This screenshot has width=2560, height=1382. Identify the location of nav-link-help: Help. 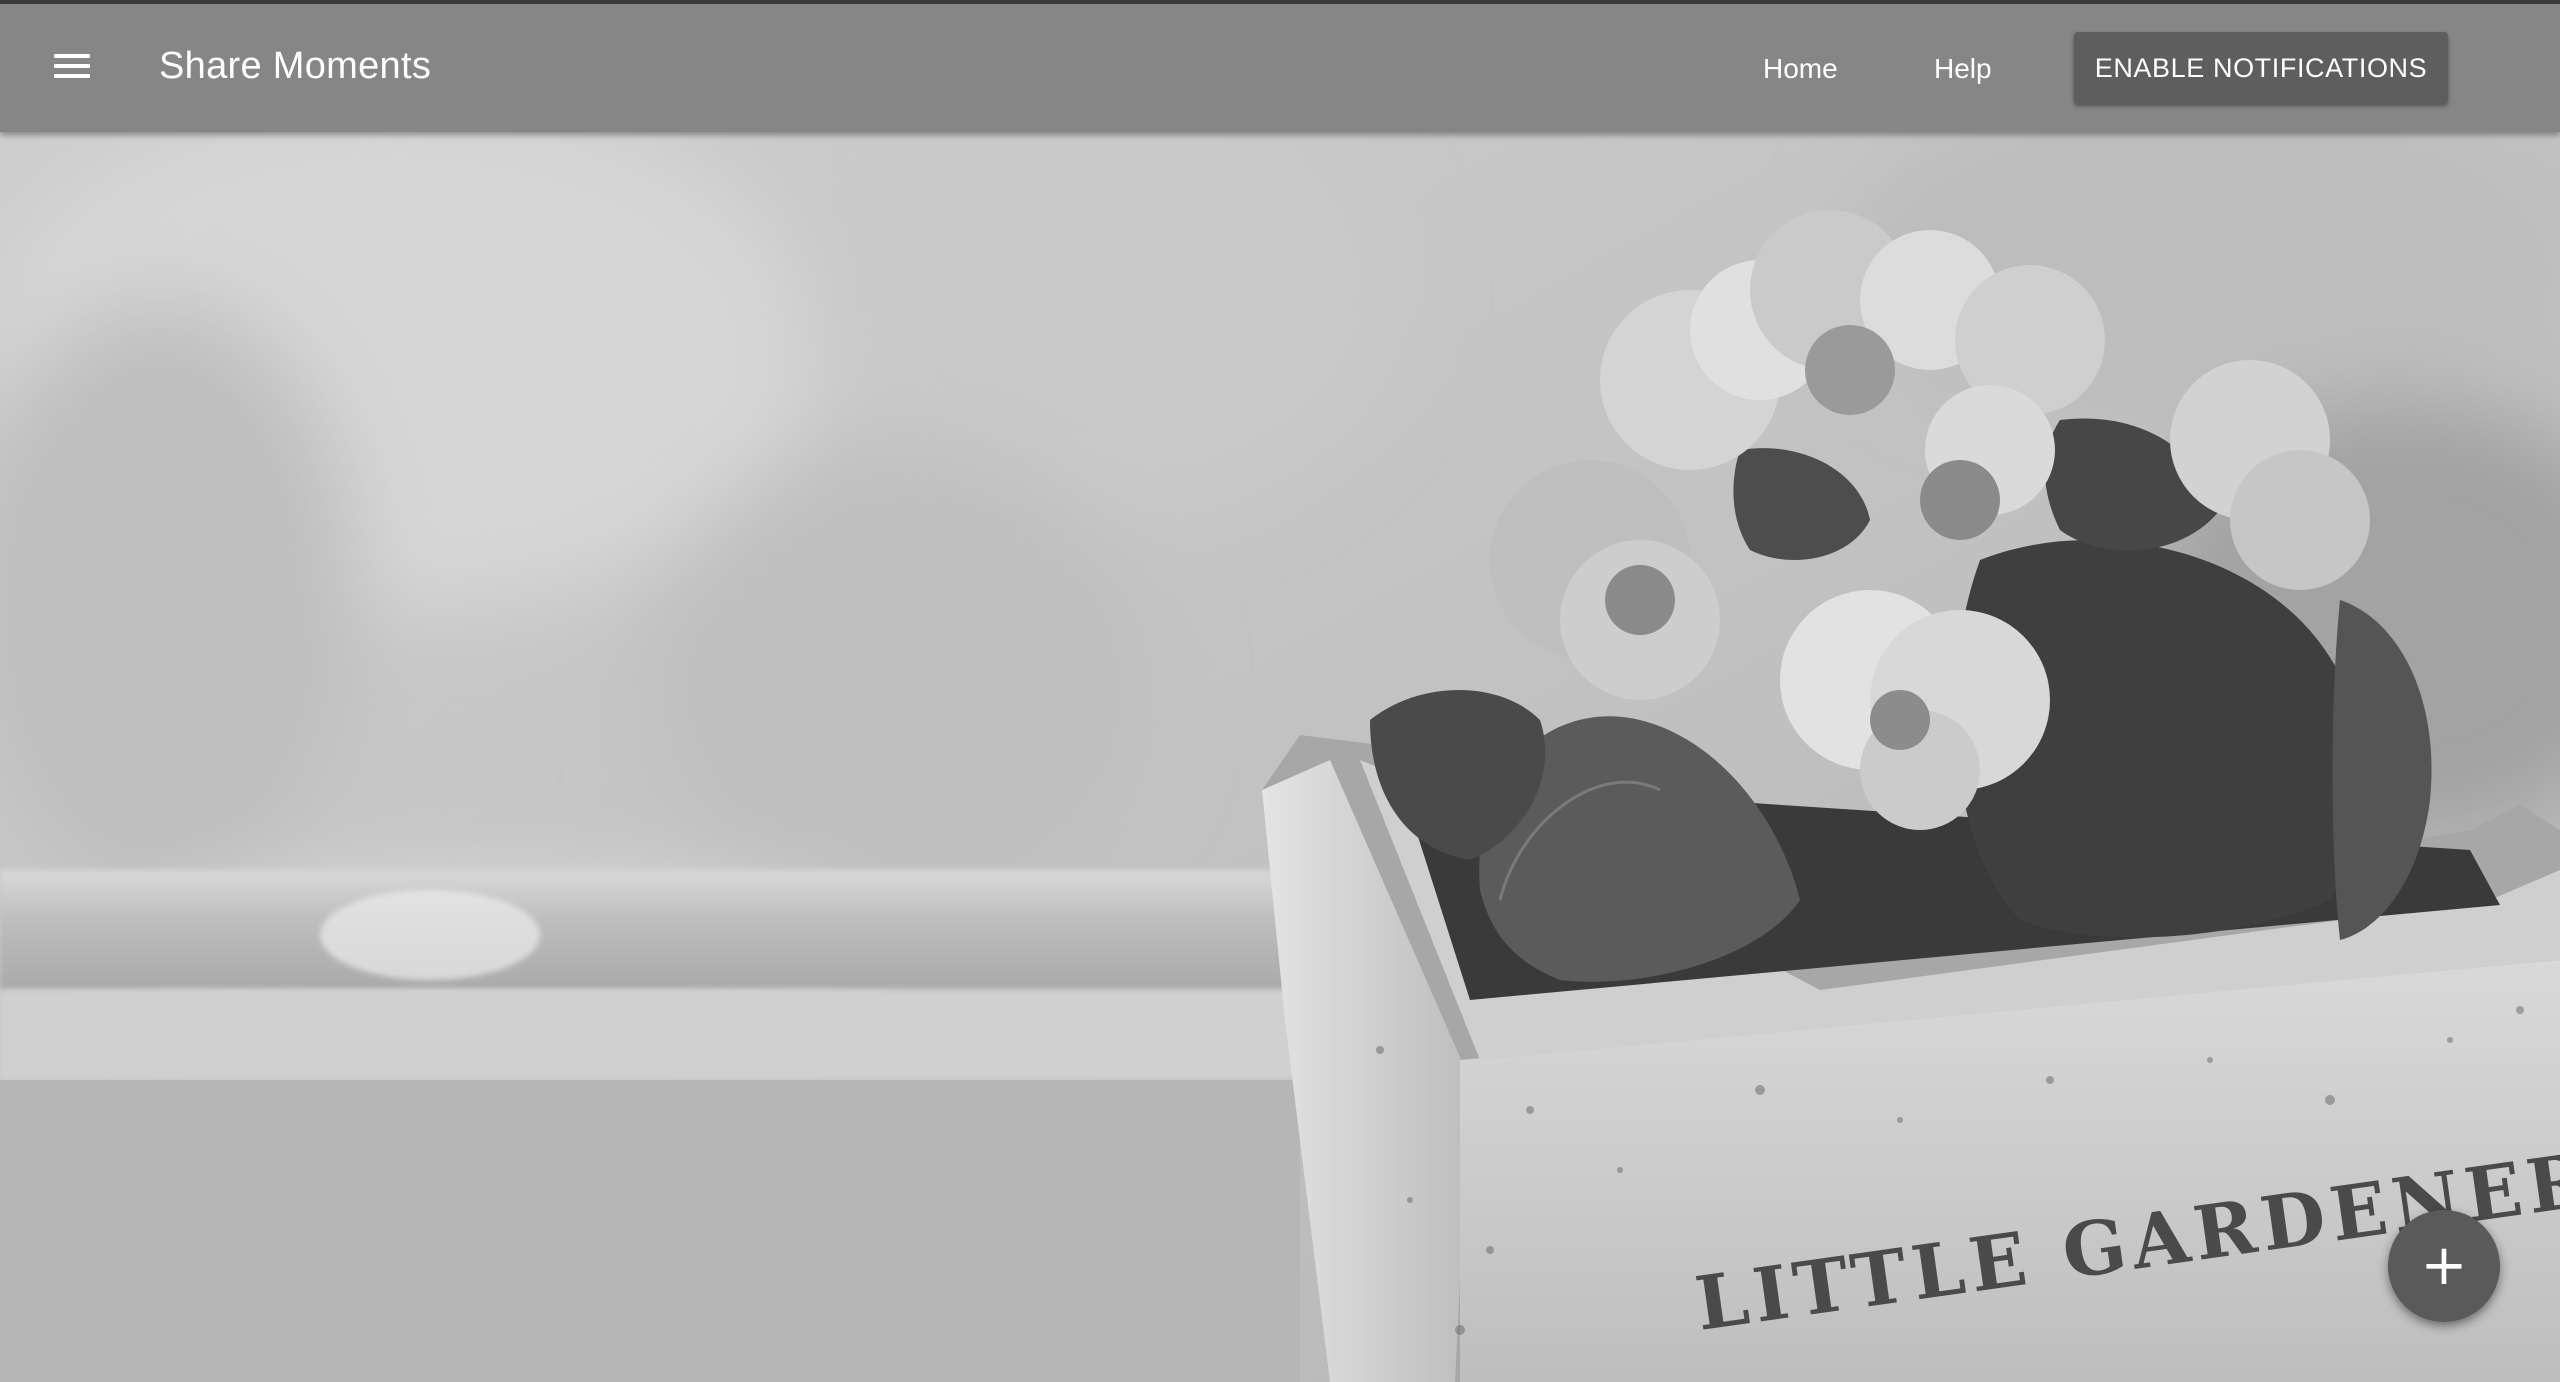
(1963, 69).